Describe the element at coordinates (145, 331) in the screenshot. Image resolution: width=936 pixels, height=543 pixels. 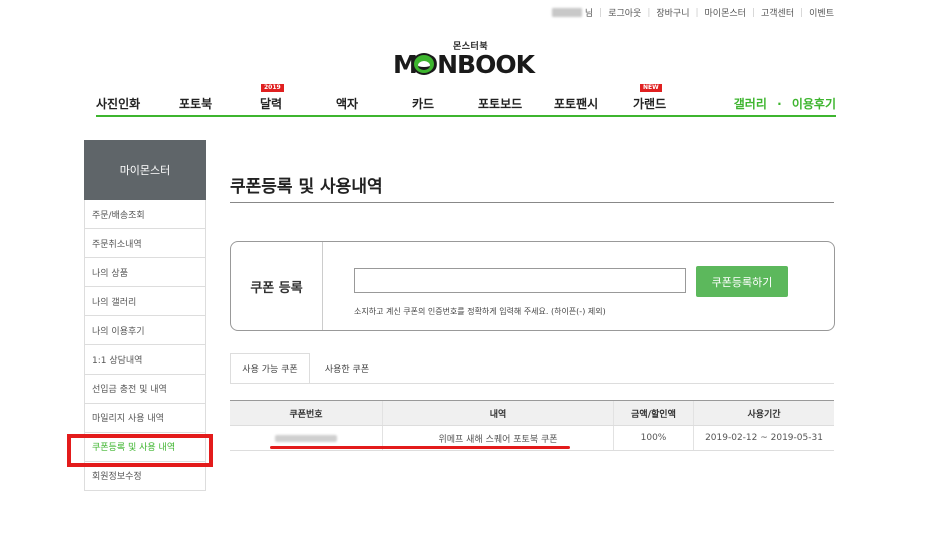
I see `sidebar-item-my-reviews: 나의 이용후기` at that location.